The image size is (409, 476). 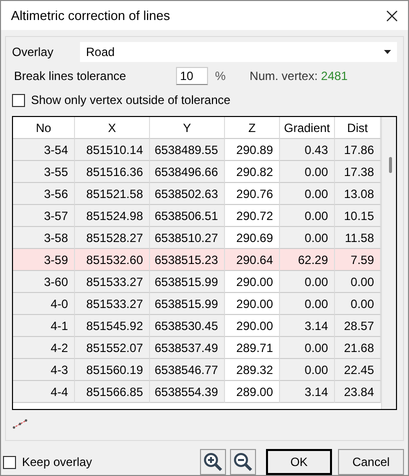 What do you see at coordinates (197, 216) in the screenshot?
I see `table-row: 3-57 851524.98 6538506.51 290.72 0.00 10.15` at bounding box center [197, 216].